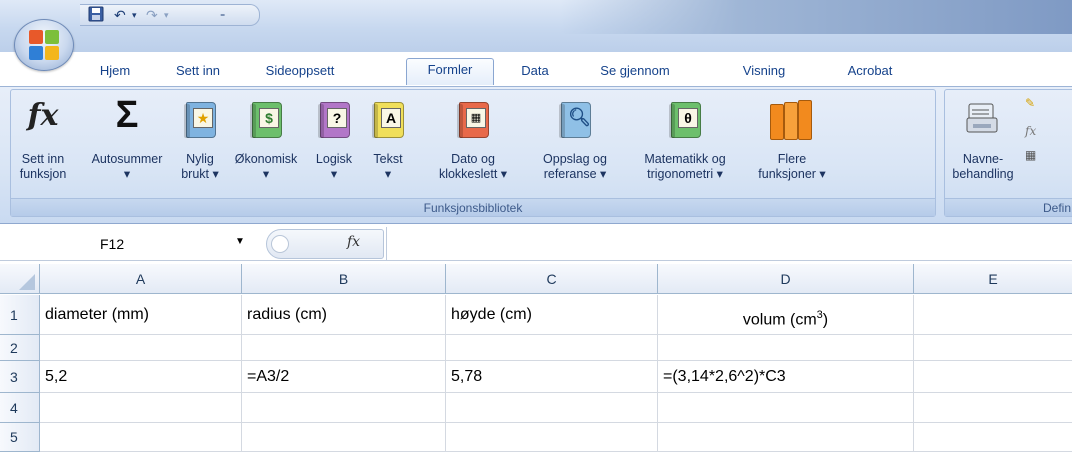 This screenshot has height=452, width=1072. Describe the element at coordinates (1030, 103) in the screenshot. I see `define-name-icon: ✎` at that location.